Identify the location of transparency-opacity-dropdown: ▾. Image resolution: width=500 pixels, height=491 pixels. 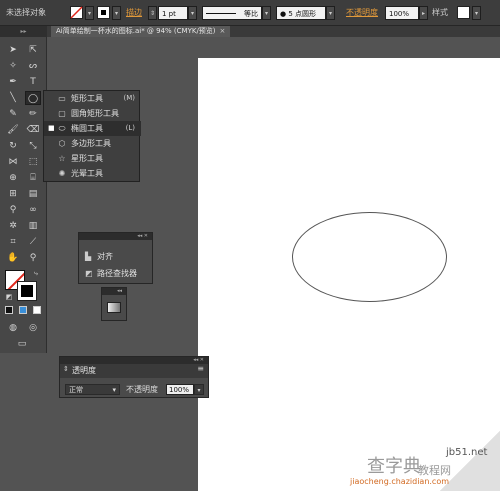
(199, 389).